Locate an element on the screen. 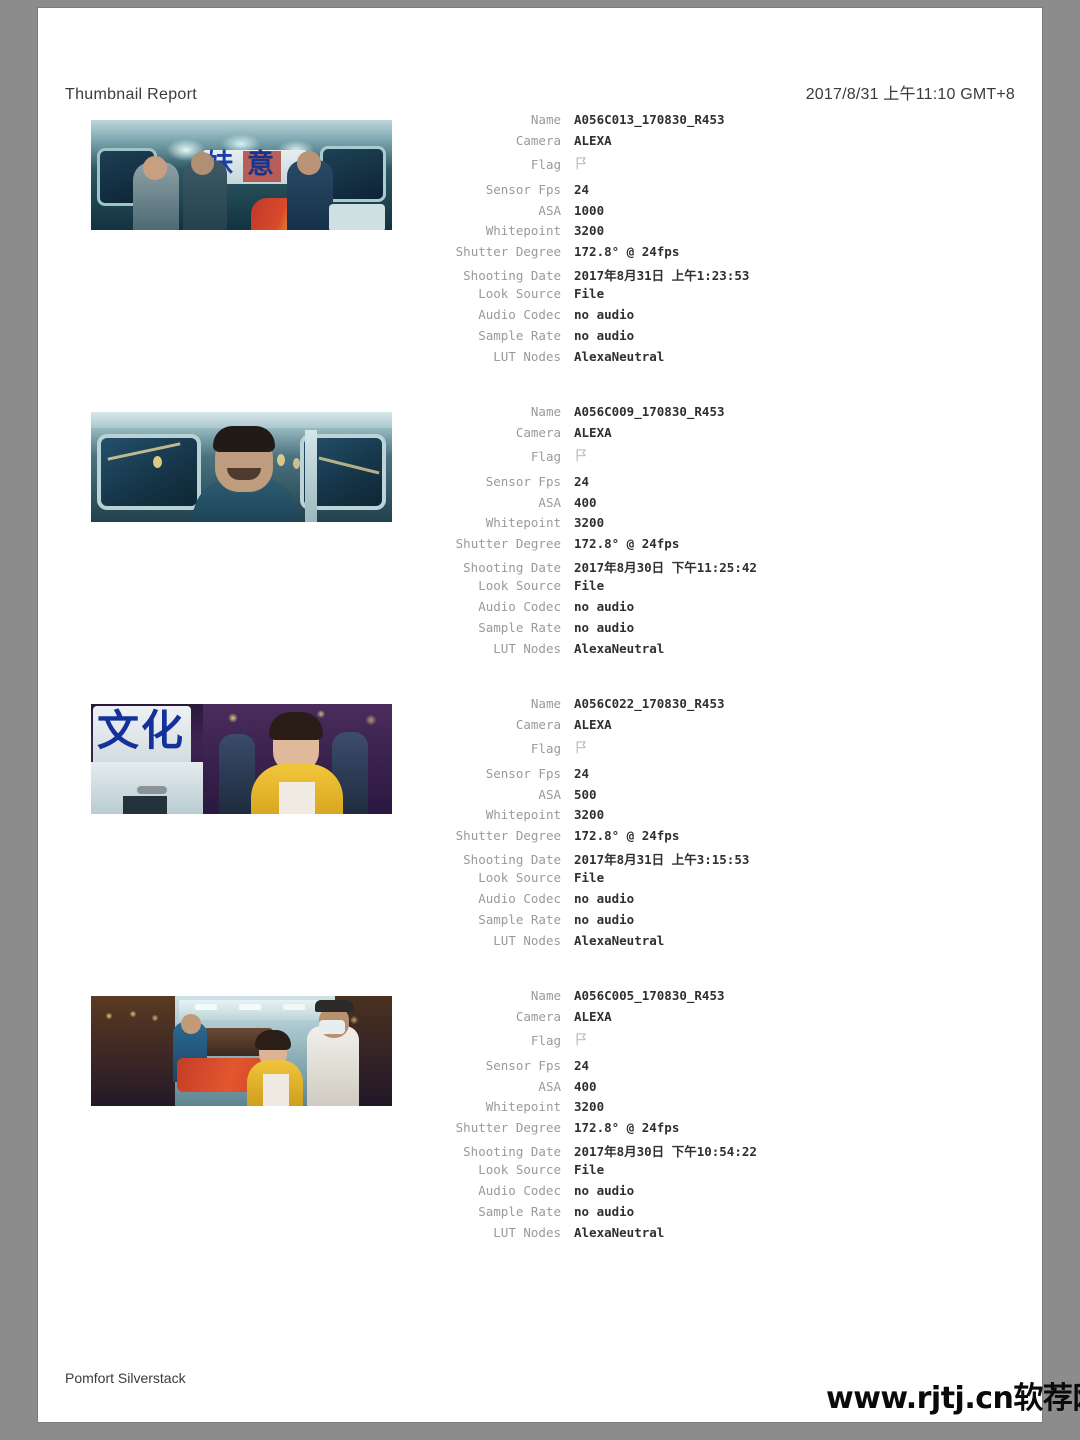  meta-row-asa: ASA 500 is located at coordinates (648, 797).